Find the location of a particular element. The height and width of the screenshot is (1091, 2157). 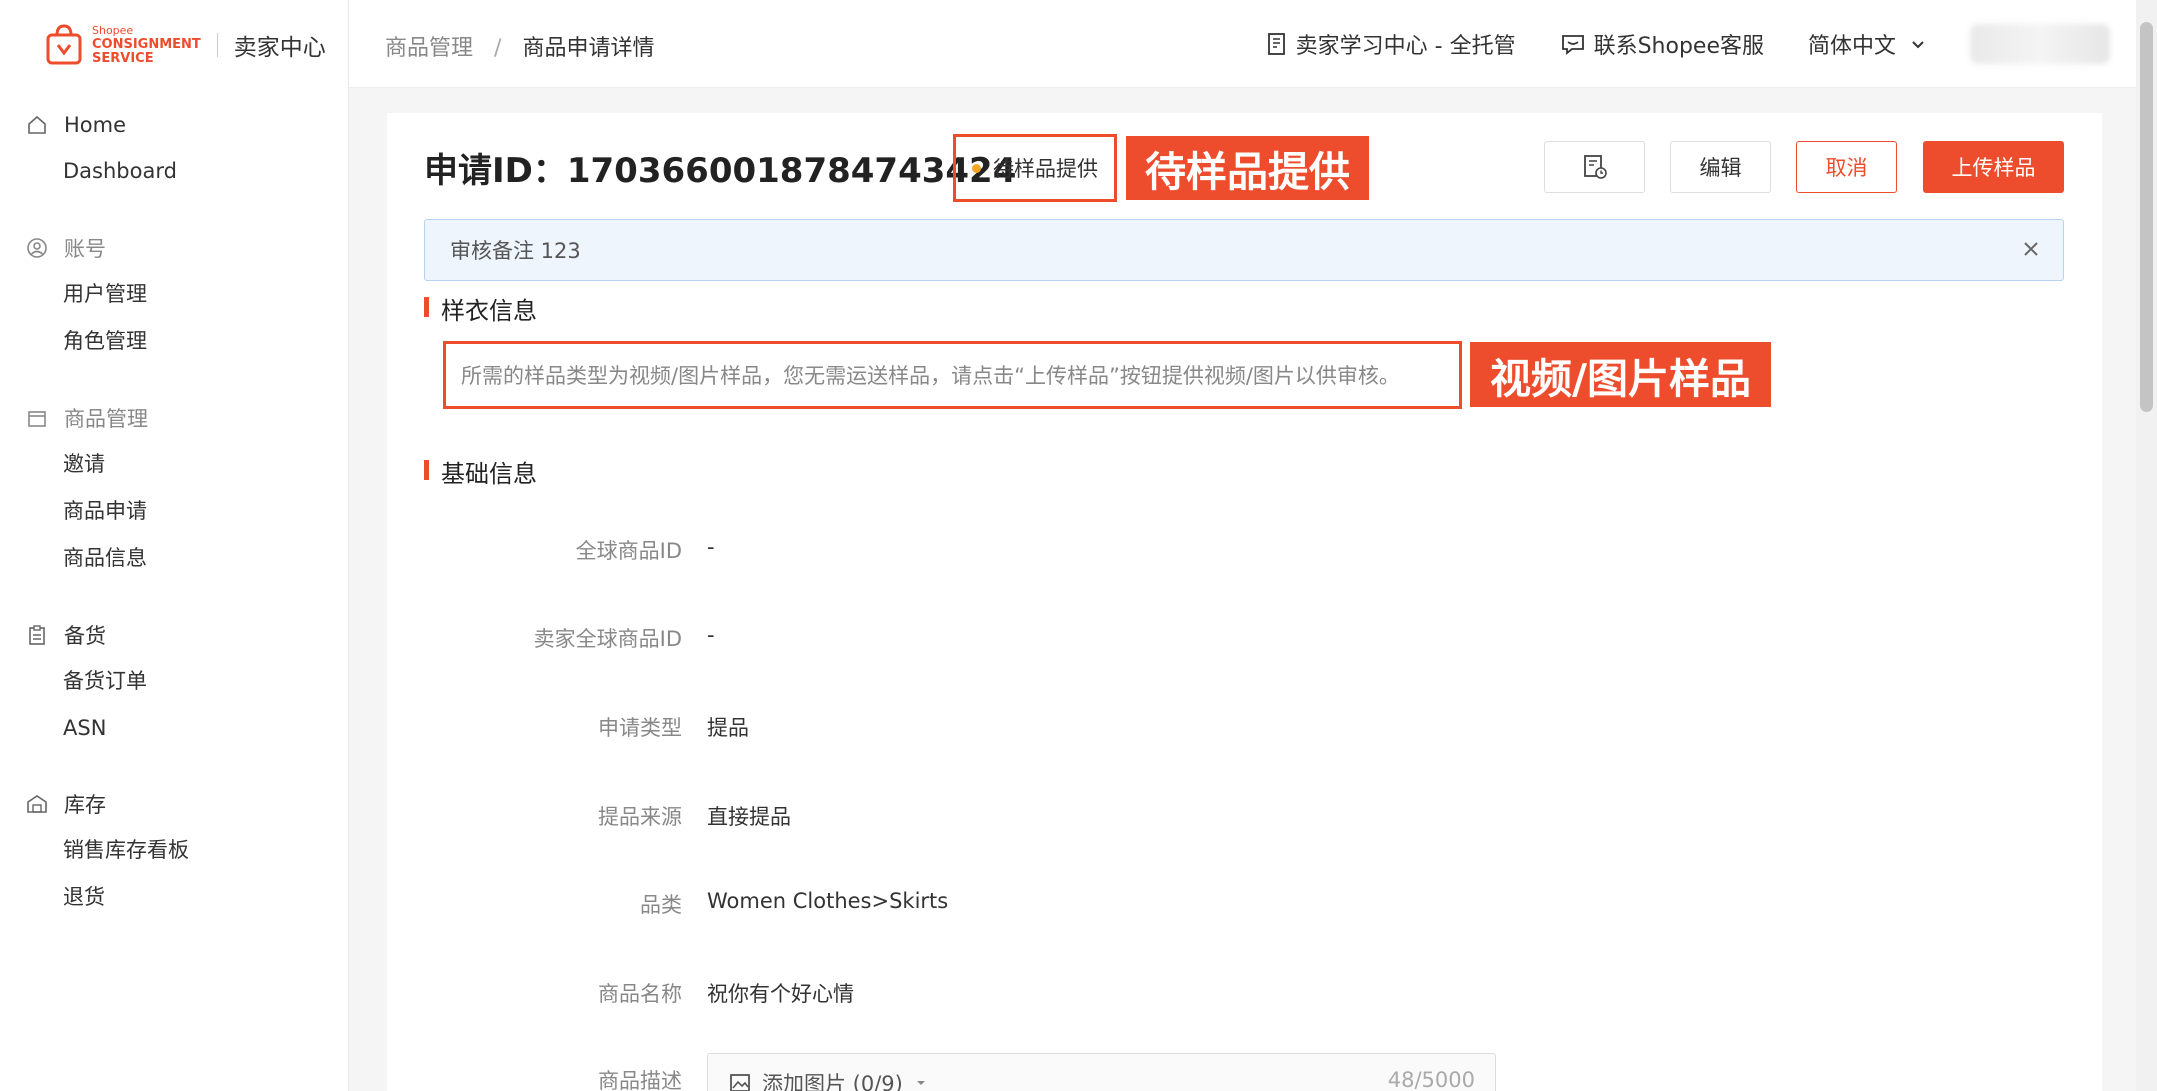

box-icon is located at coordinates (37, 418).